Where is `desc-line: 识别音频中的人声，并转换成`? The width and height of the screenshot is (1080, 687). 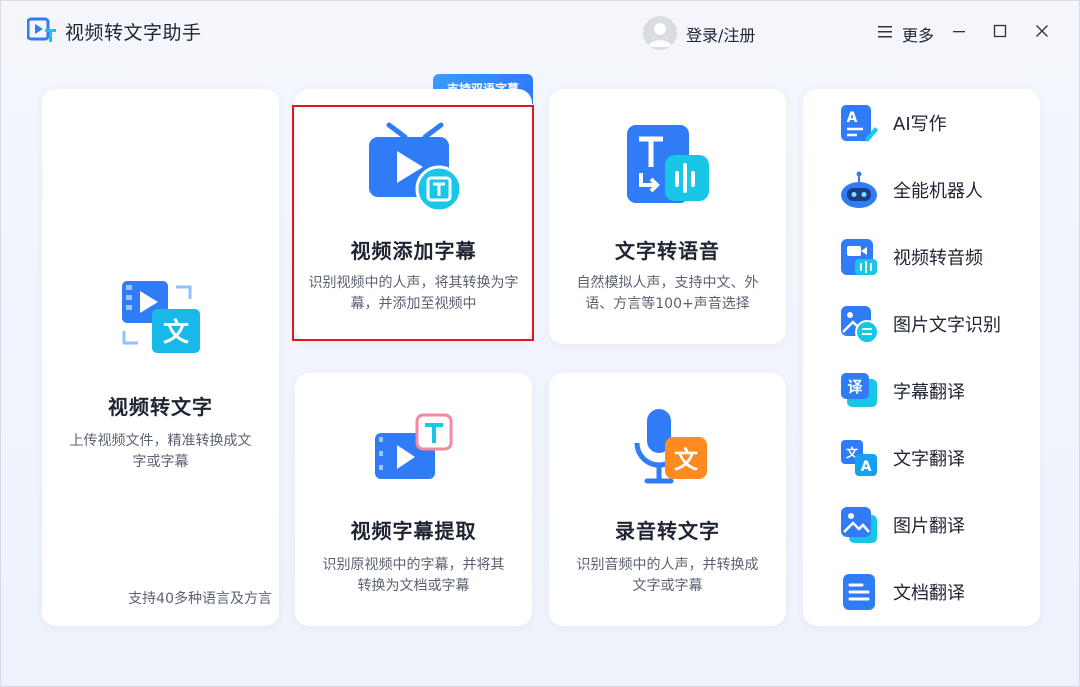
desc-line: 识别音频中的人声，并转换成 is located at coordinates (667, 565).